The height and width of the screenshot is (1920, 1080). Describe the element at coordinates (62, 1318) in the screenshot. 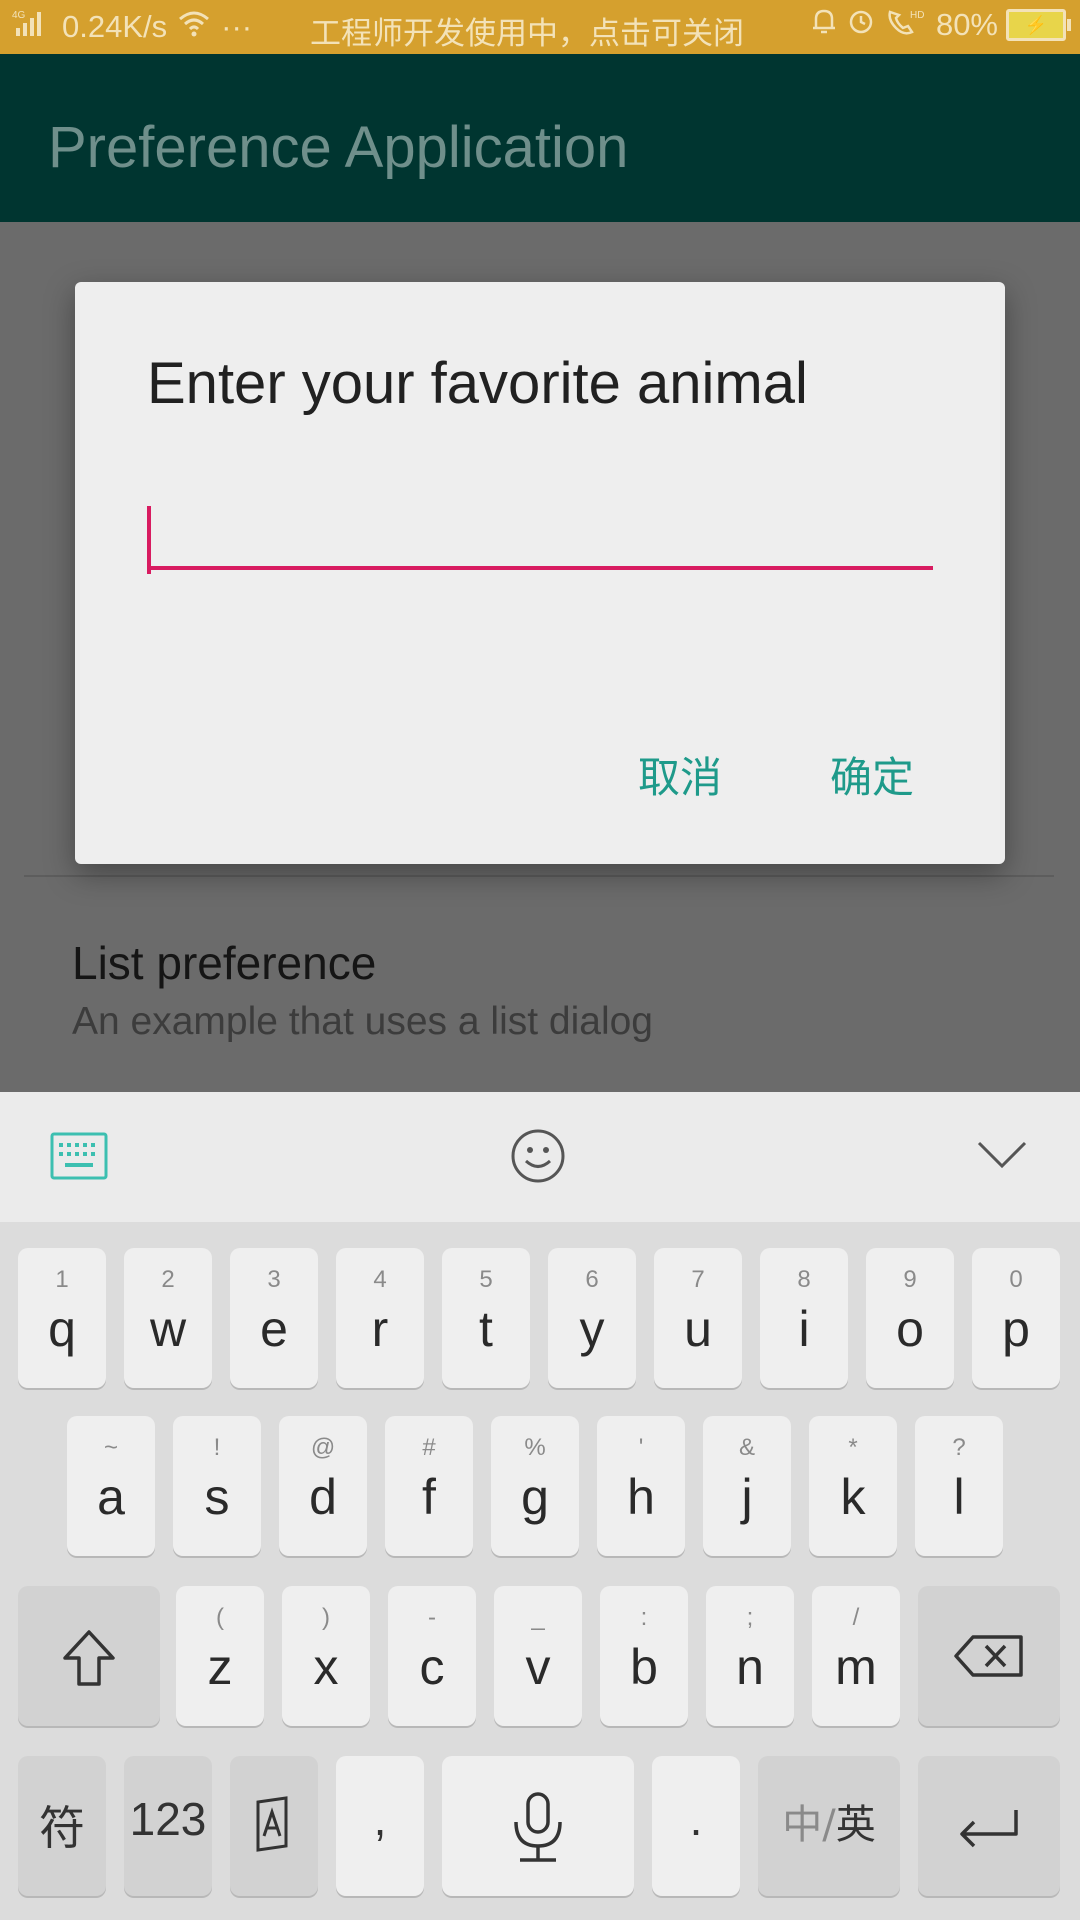

I see `key-q: 1q` at that location.